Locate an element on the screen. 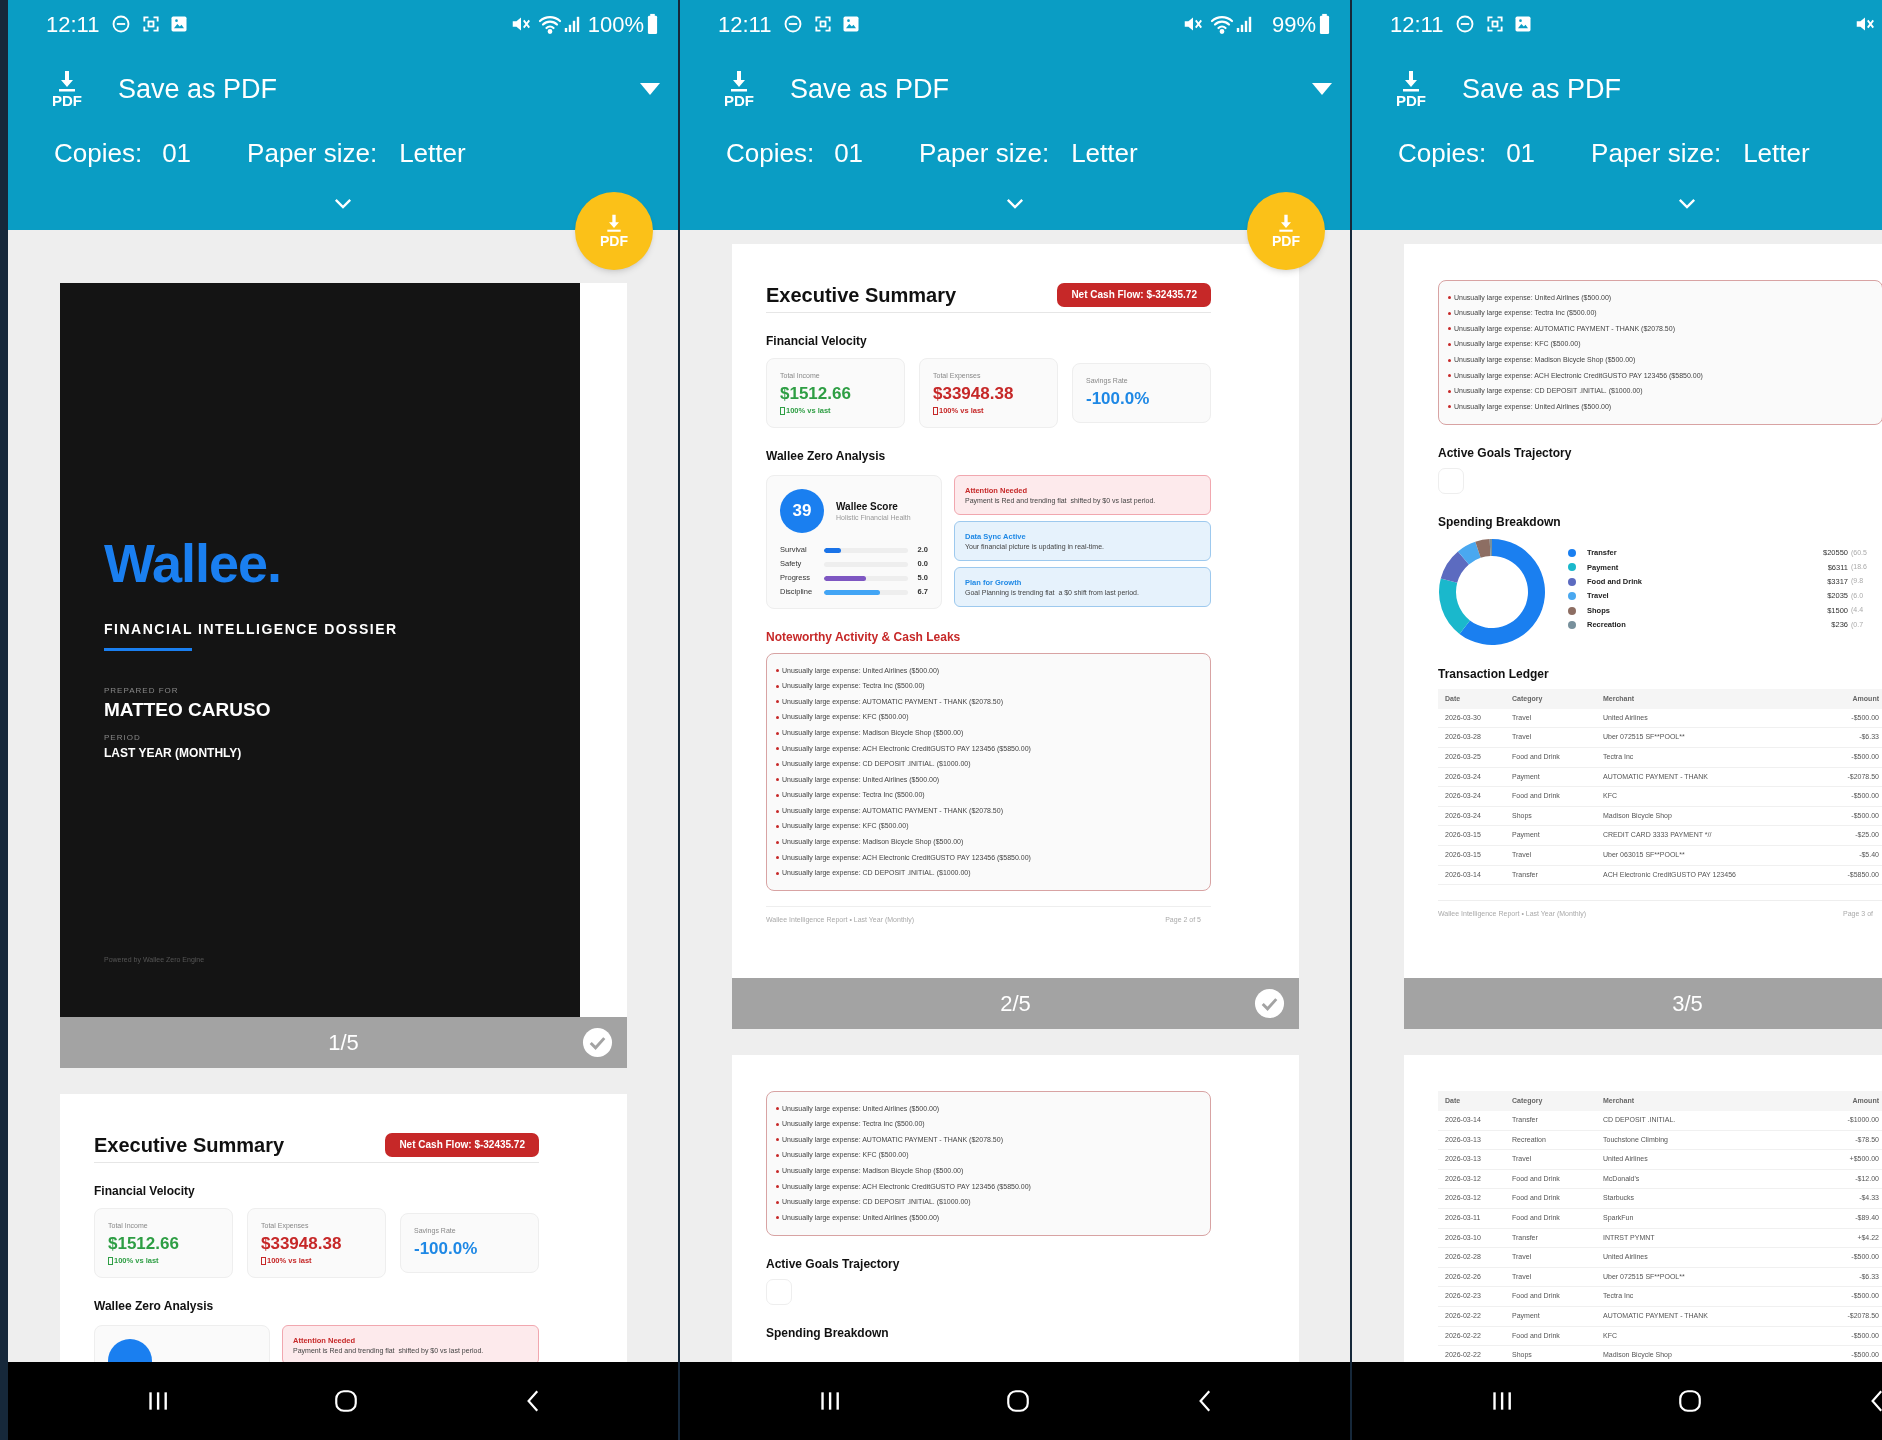 The height and width of the screenshot is (1440, 1882). save-pdf-button: PDF is located at coordinates (614, 231).